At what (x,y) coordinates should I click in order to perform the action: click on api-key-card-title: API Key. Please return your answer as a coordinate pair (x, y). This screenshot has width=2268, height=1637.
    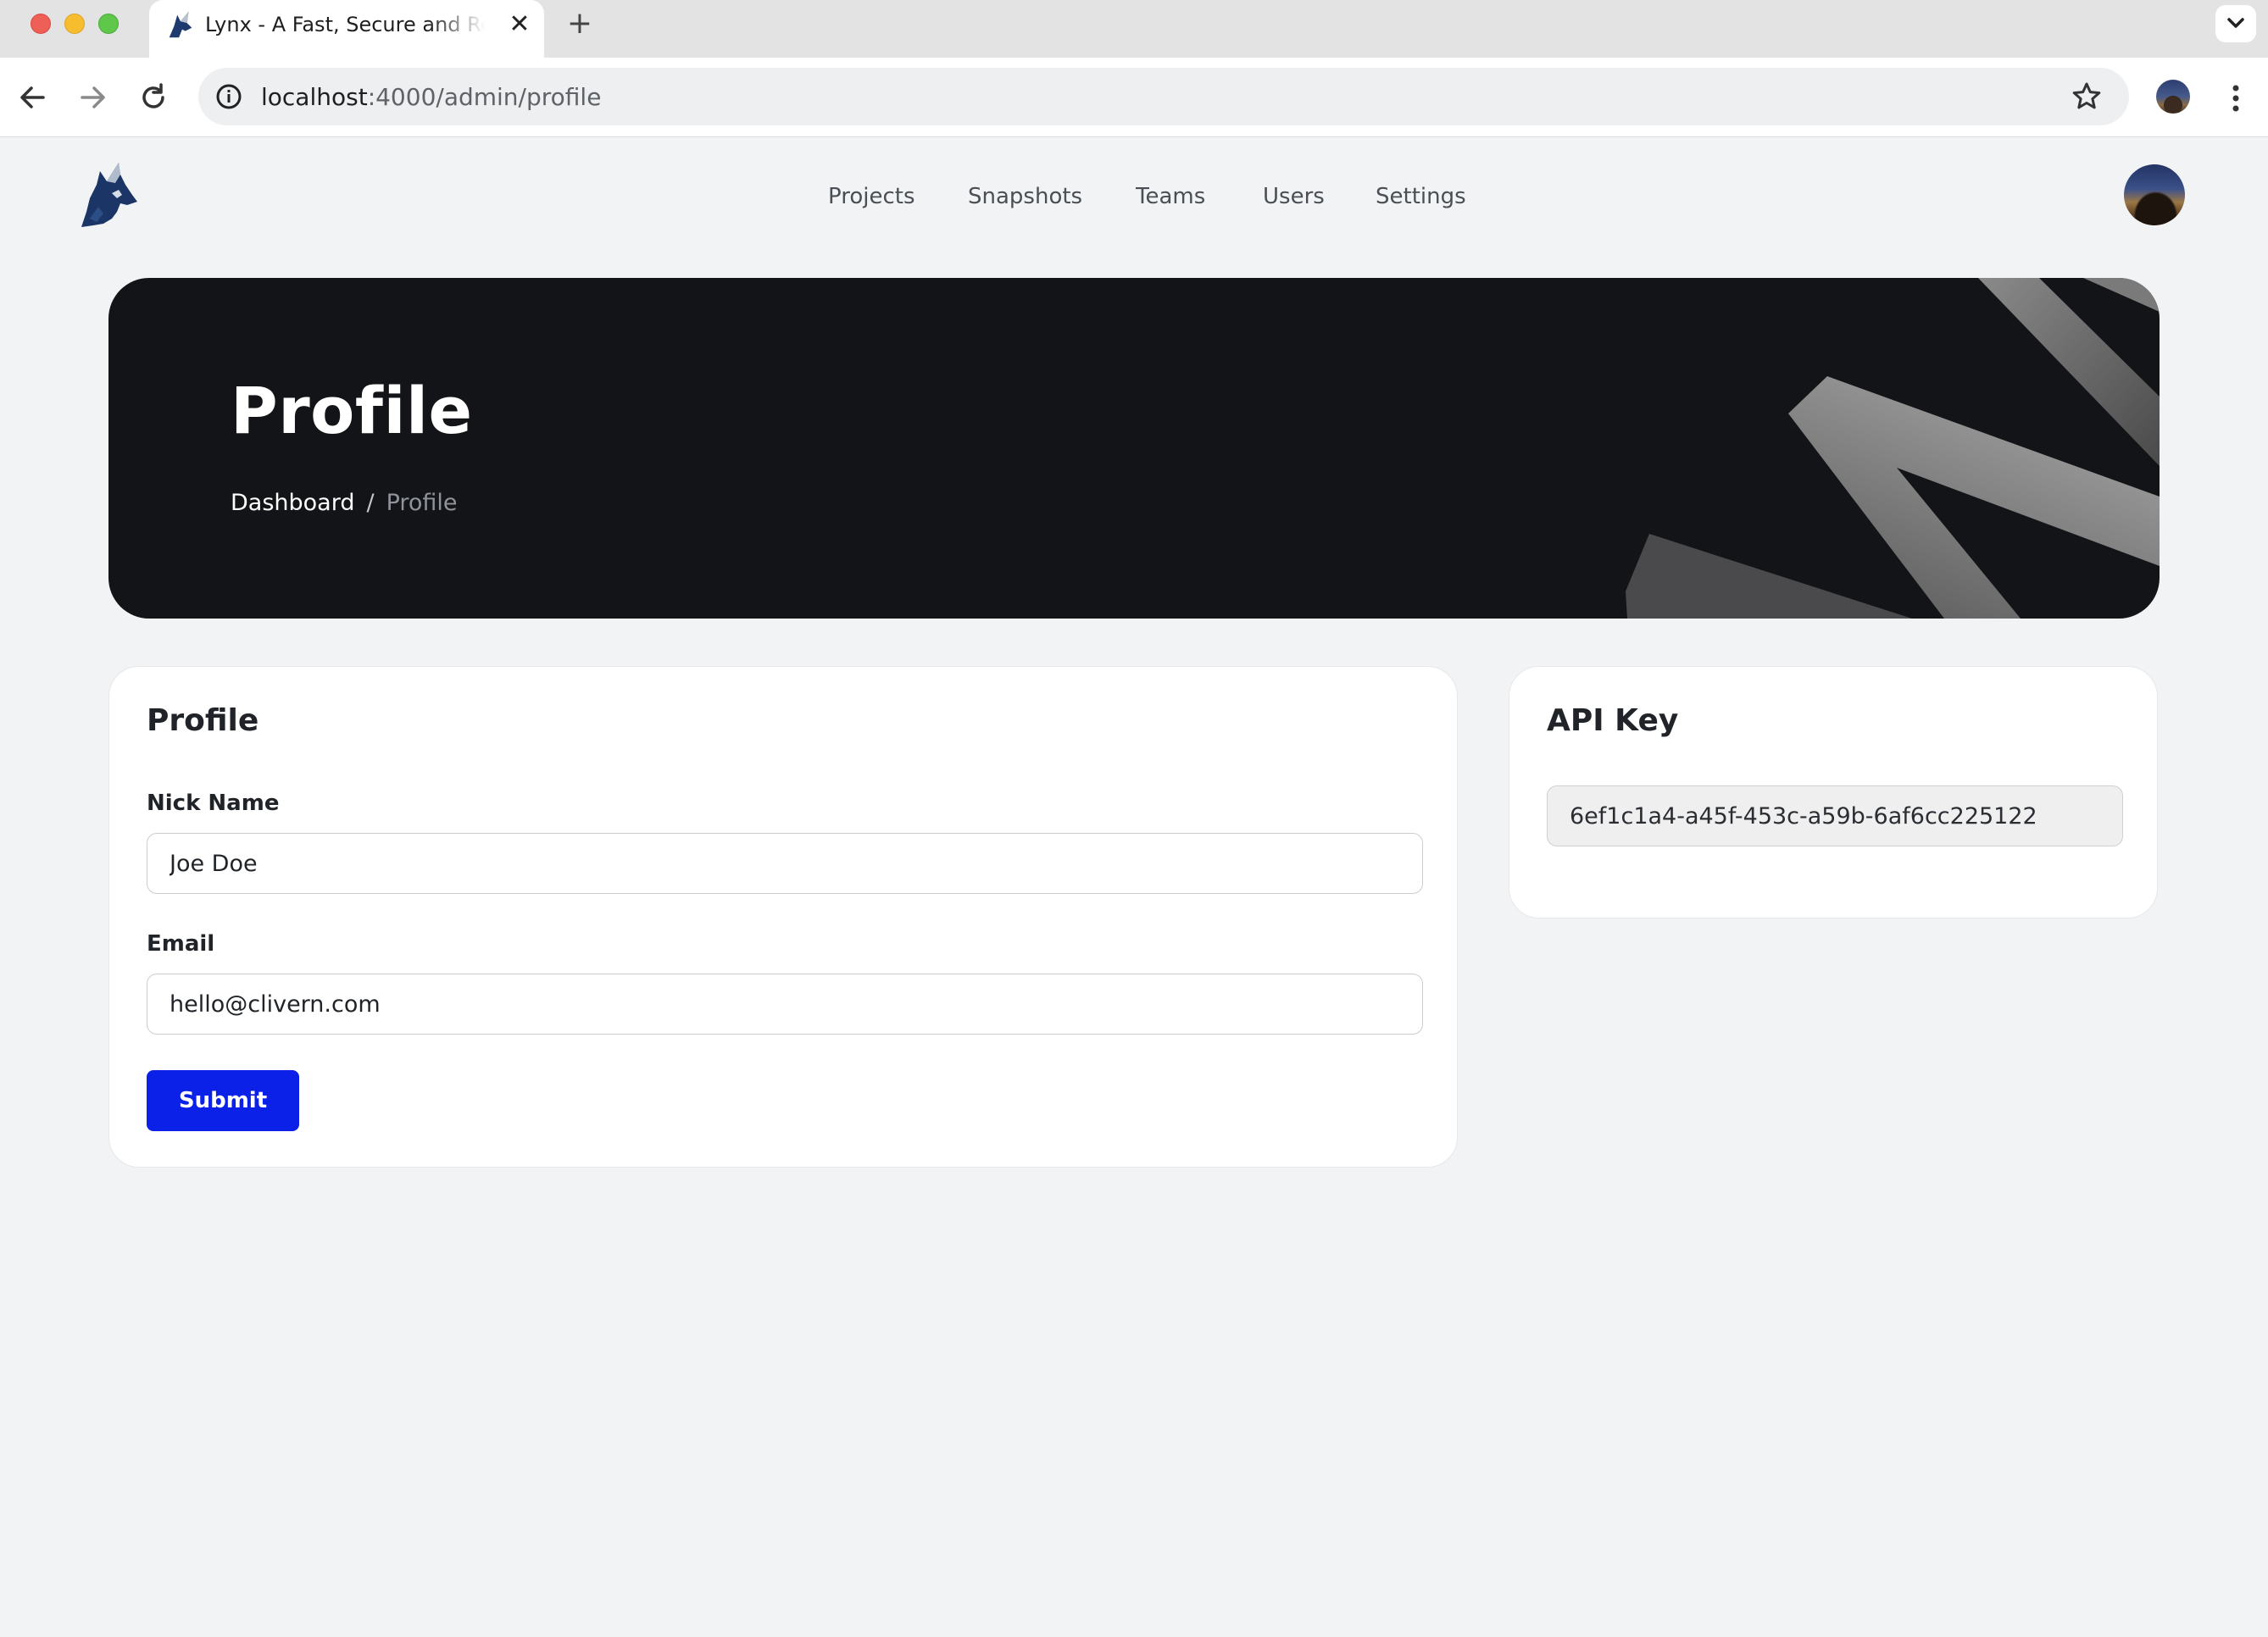
    Looking at the image, I should click on (1613, 720).